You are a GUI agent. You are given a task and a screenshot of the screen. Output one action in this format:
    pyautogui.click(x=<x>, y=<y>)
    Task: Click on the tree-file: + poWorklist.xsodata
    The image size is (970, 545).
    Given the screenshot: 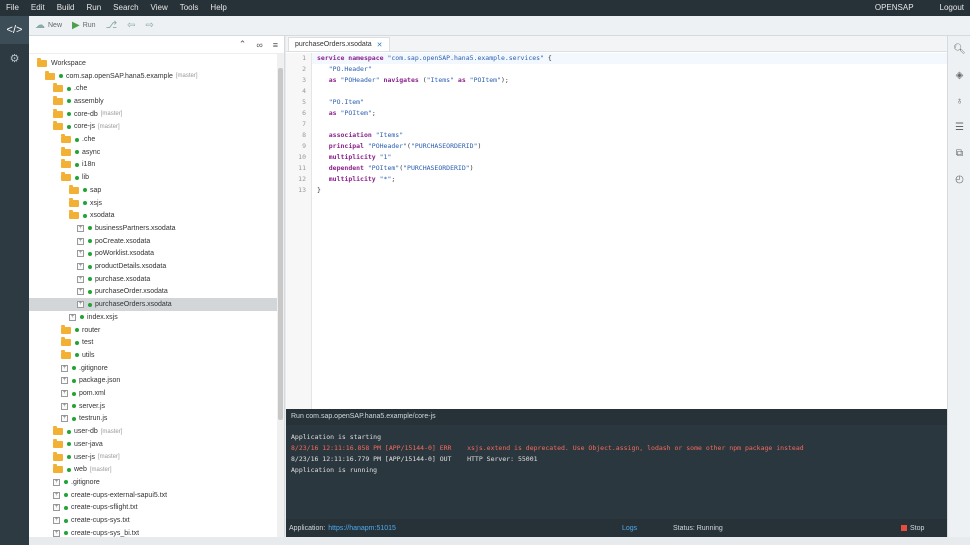 What is the action you would take?
    pyautogui.click(x=153, y=254)
    